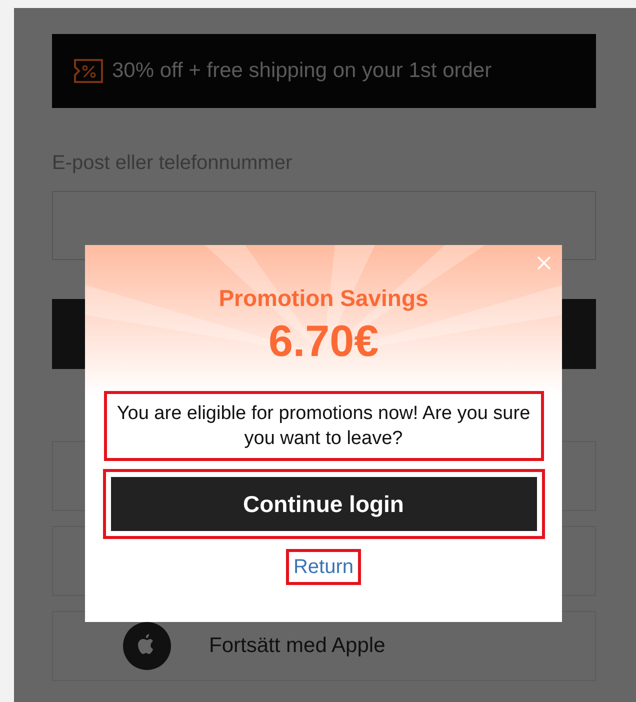 The height and width of the screenshot is (702, 636). I want to click on promo-text: 30% off + free shipping on your 1st order, so click(302, 71).